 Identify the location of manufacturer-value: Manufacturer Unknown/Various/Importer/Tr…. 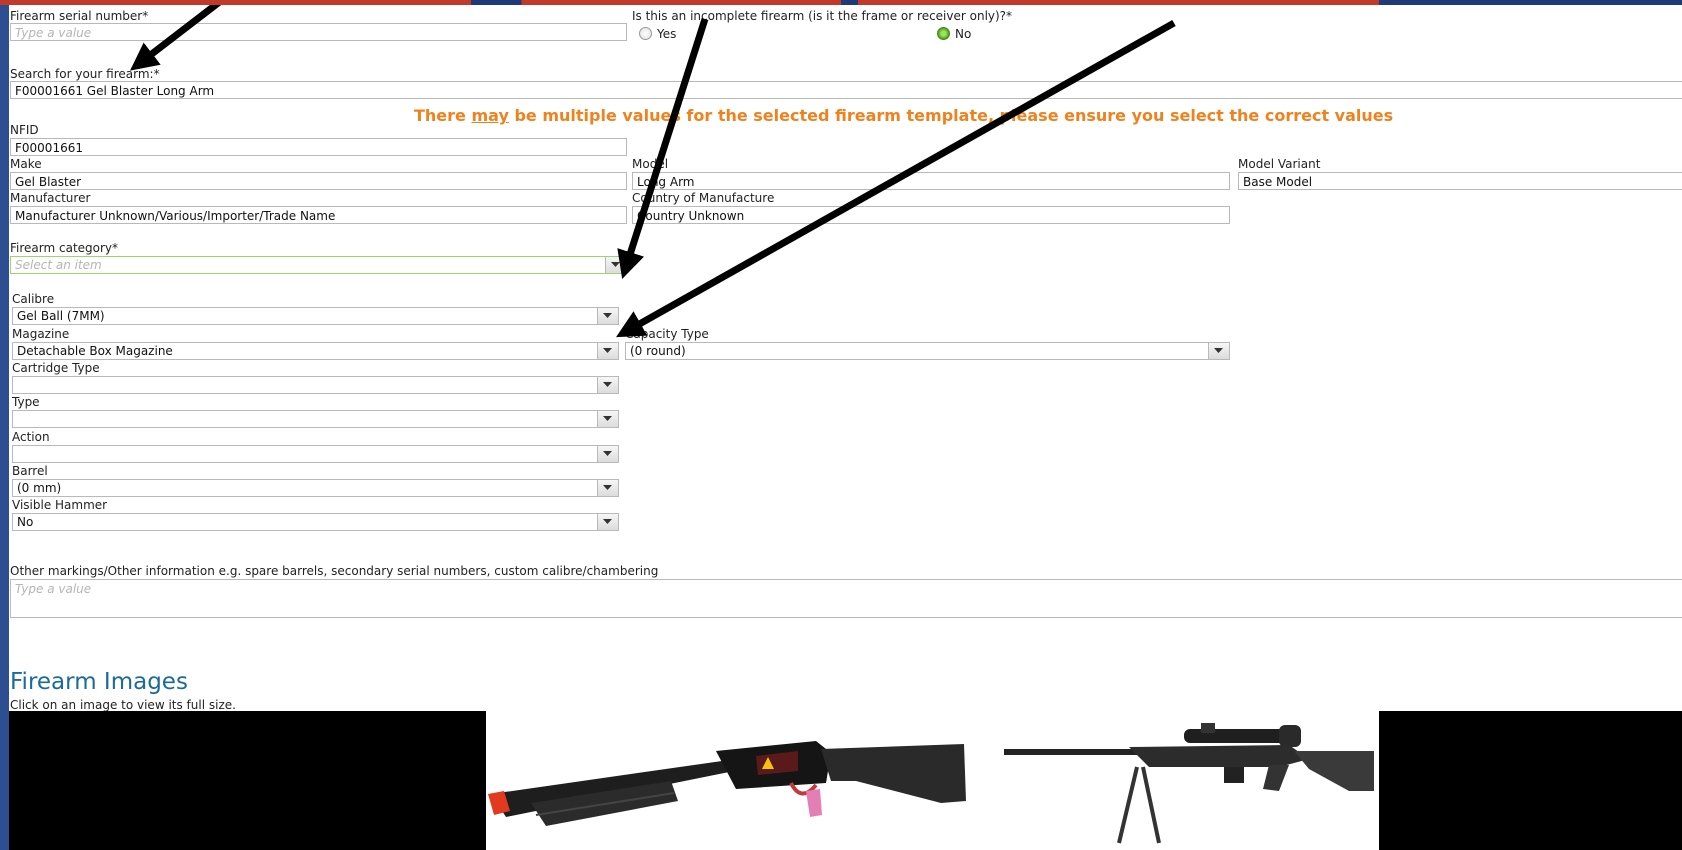
(175, 216).